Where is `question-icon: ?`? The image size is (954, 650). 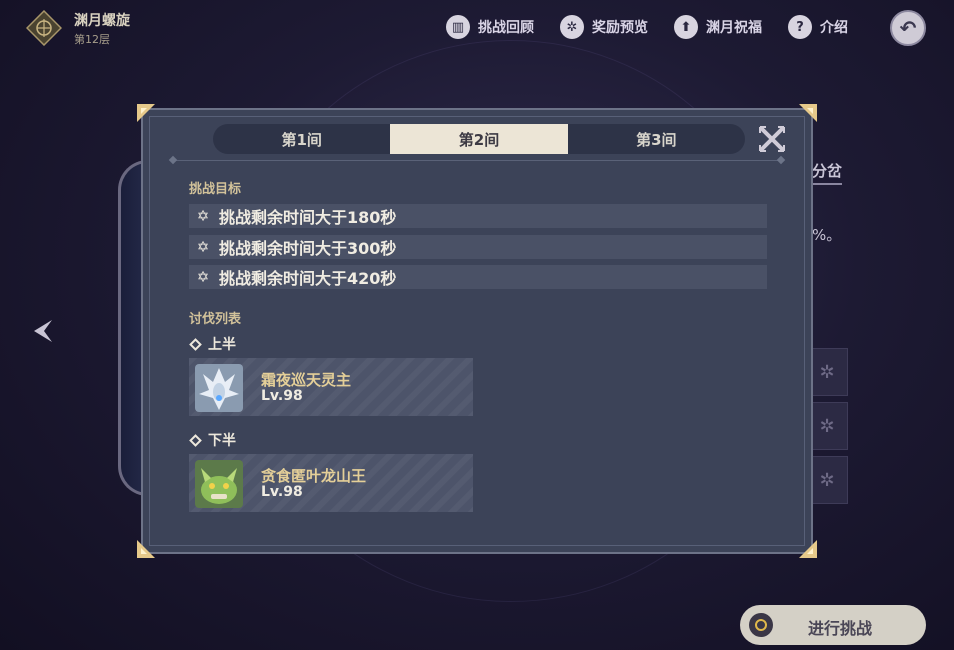
question-icon: ? is located at coordinates (800, 27).